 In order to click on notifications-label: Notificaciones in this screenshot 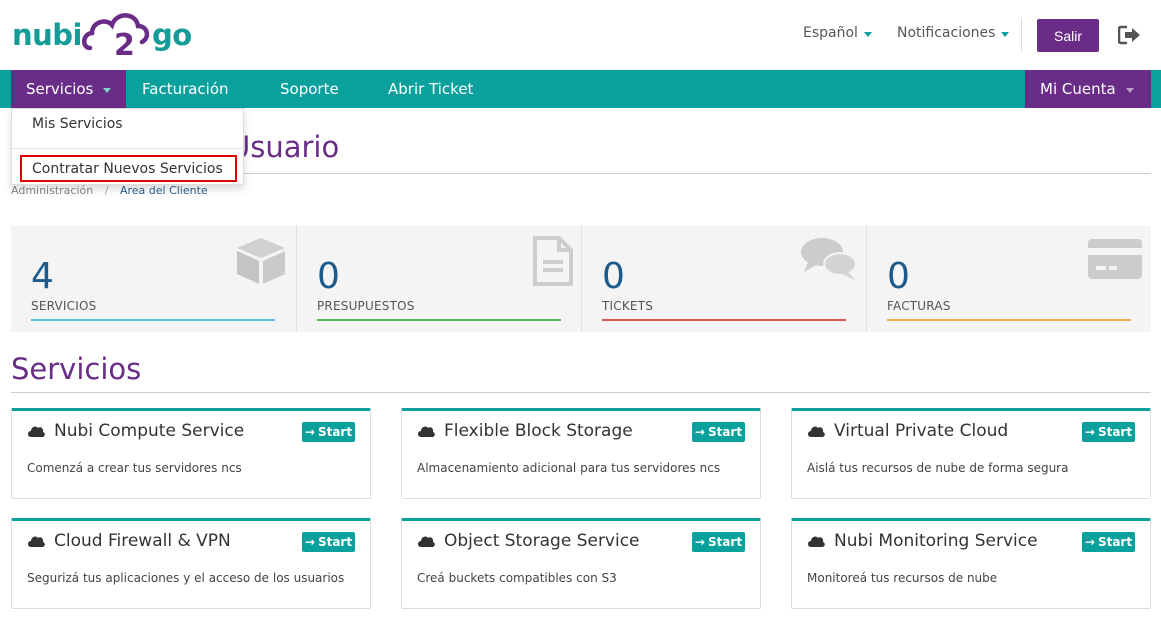, I will do `click(946, 33)`.